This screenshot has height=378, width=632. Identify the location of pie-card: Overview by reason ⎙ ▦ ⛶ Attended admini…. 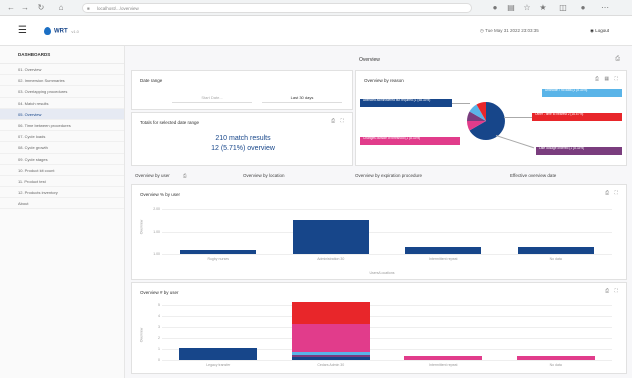
(491, 118).